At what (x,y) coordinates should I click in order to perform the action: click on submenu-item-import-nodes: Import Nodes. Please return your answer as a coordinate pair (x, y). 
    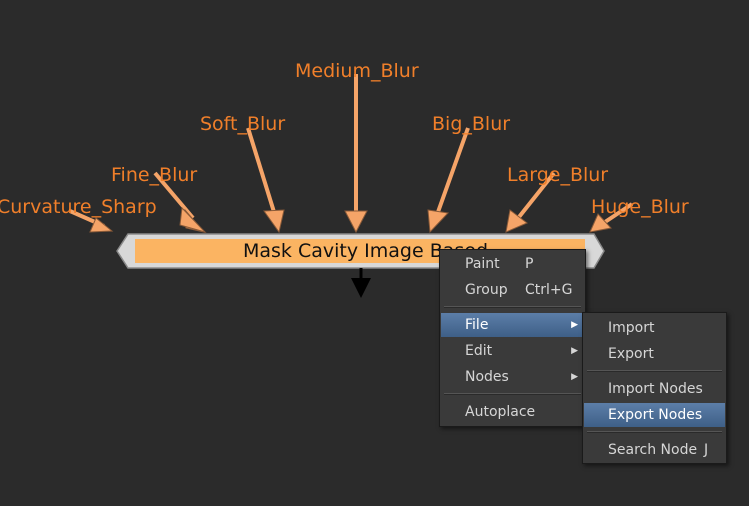
    Looking at the image, I should click on (654, 389).